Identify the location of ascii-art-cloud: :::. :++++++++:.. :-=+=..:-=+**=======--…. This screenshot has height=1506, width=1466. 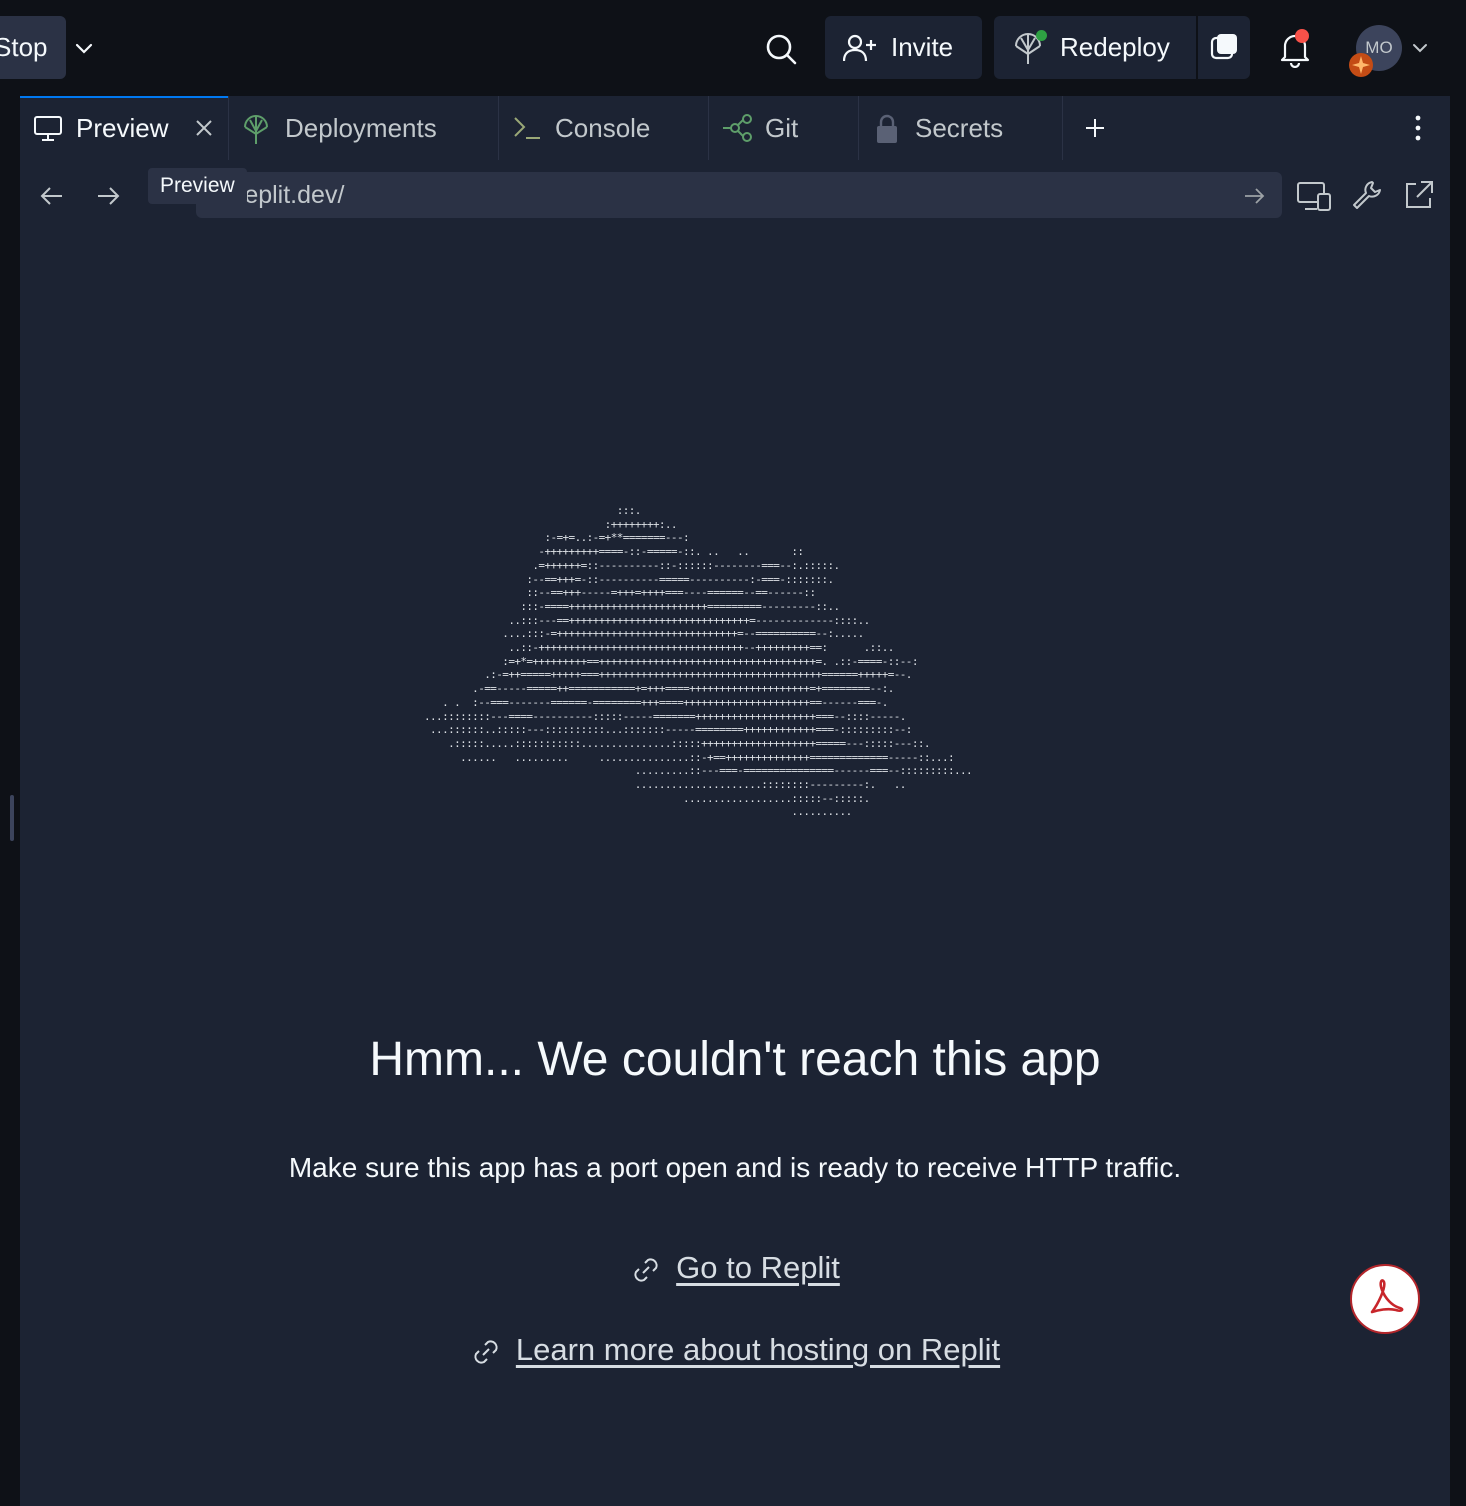
(698, 661).